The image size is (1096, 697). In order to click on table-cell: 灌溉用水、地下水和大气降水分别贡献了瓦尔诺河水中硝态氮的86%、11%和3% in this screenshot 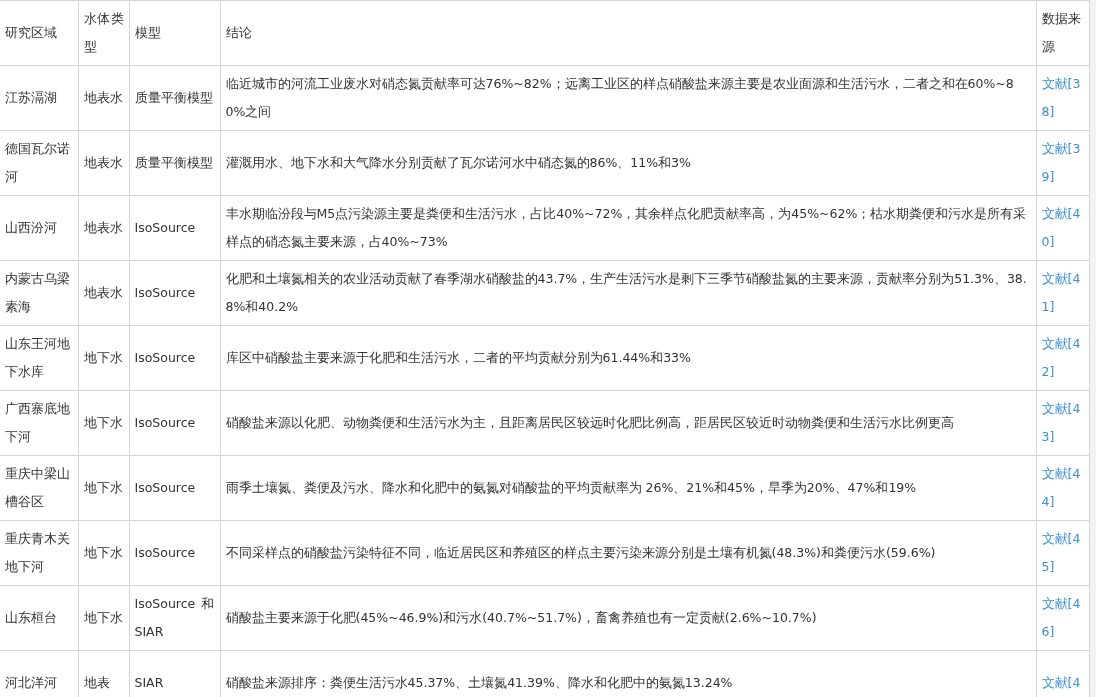, I will do `click(628, 163)`.